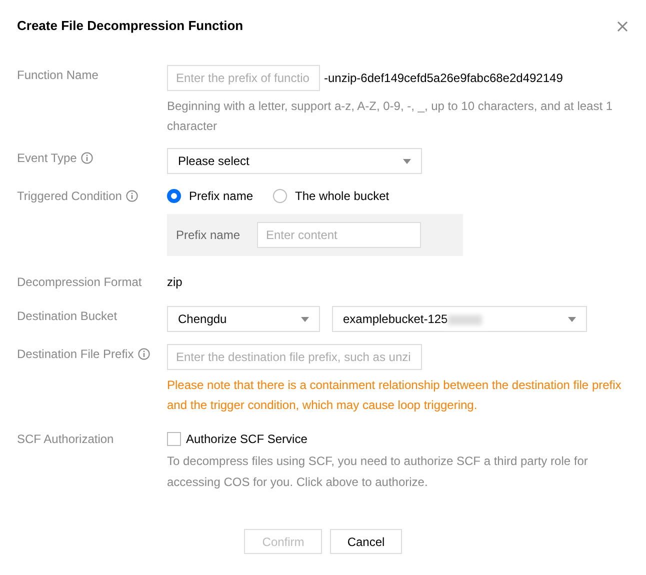  Describe the element at coordinates (57, 75) in the screenshot. I see `field-label: Function Name` at that location.